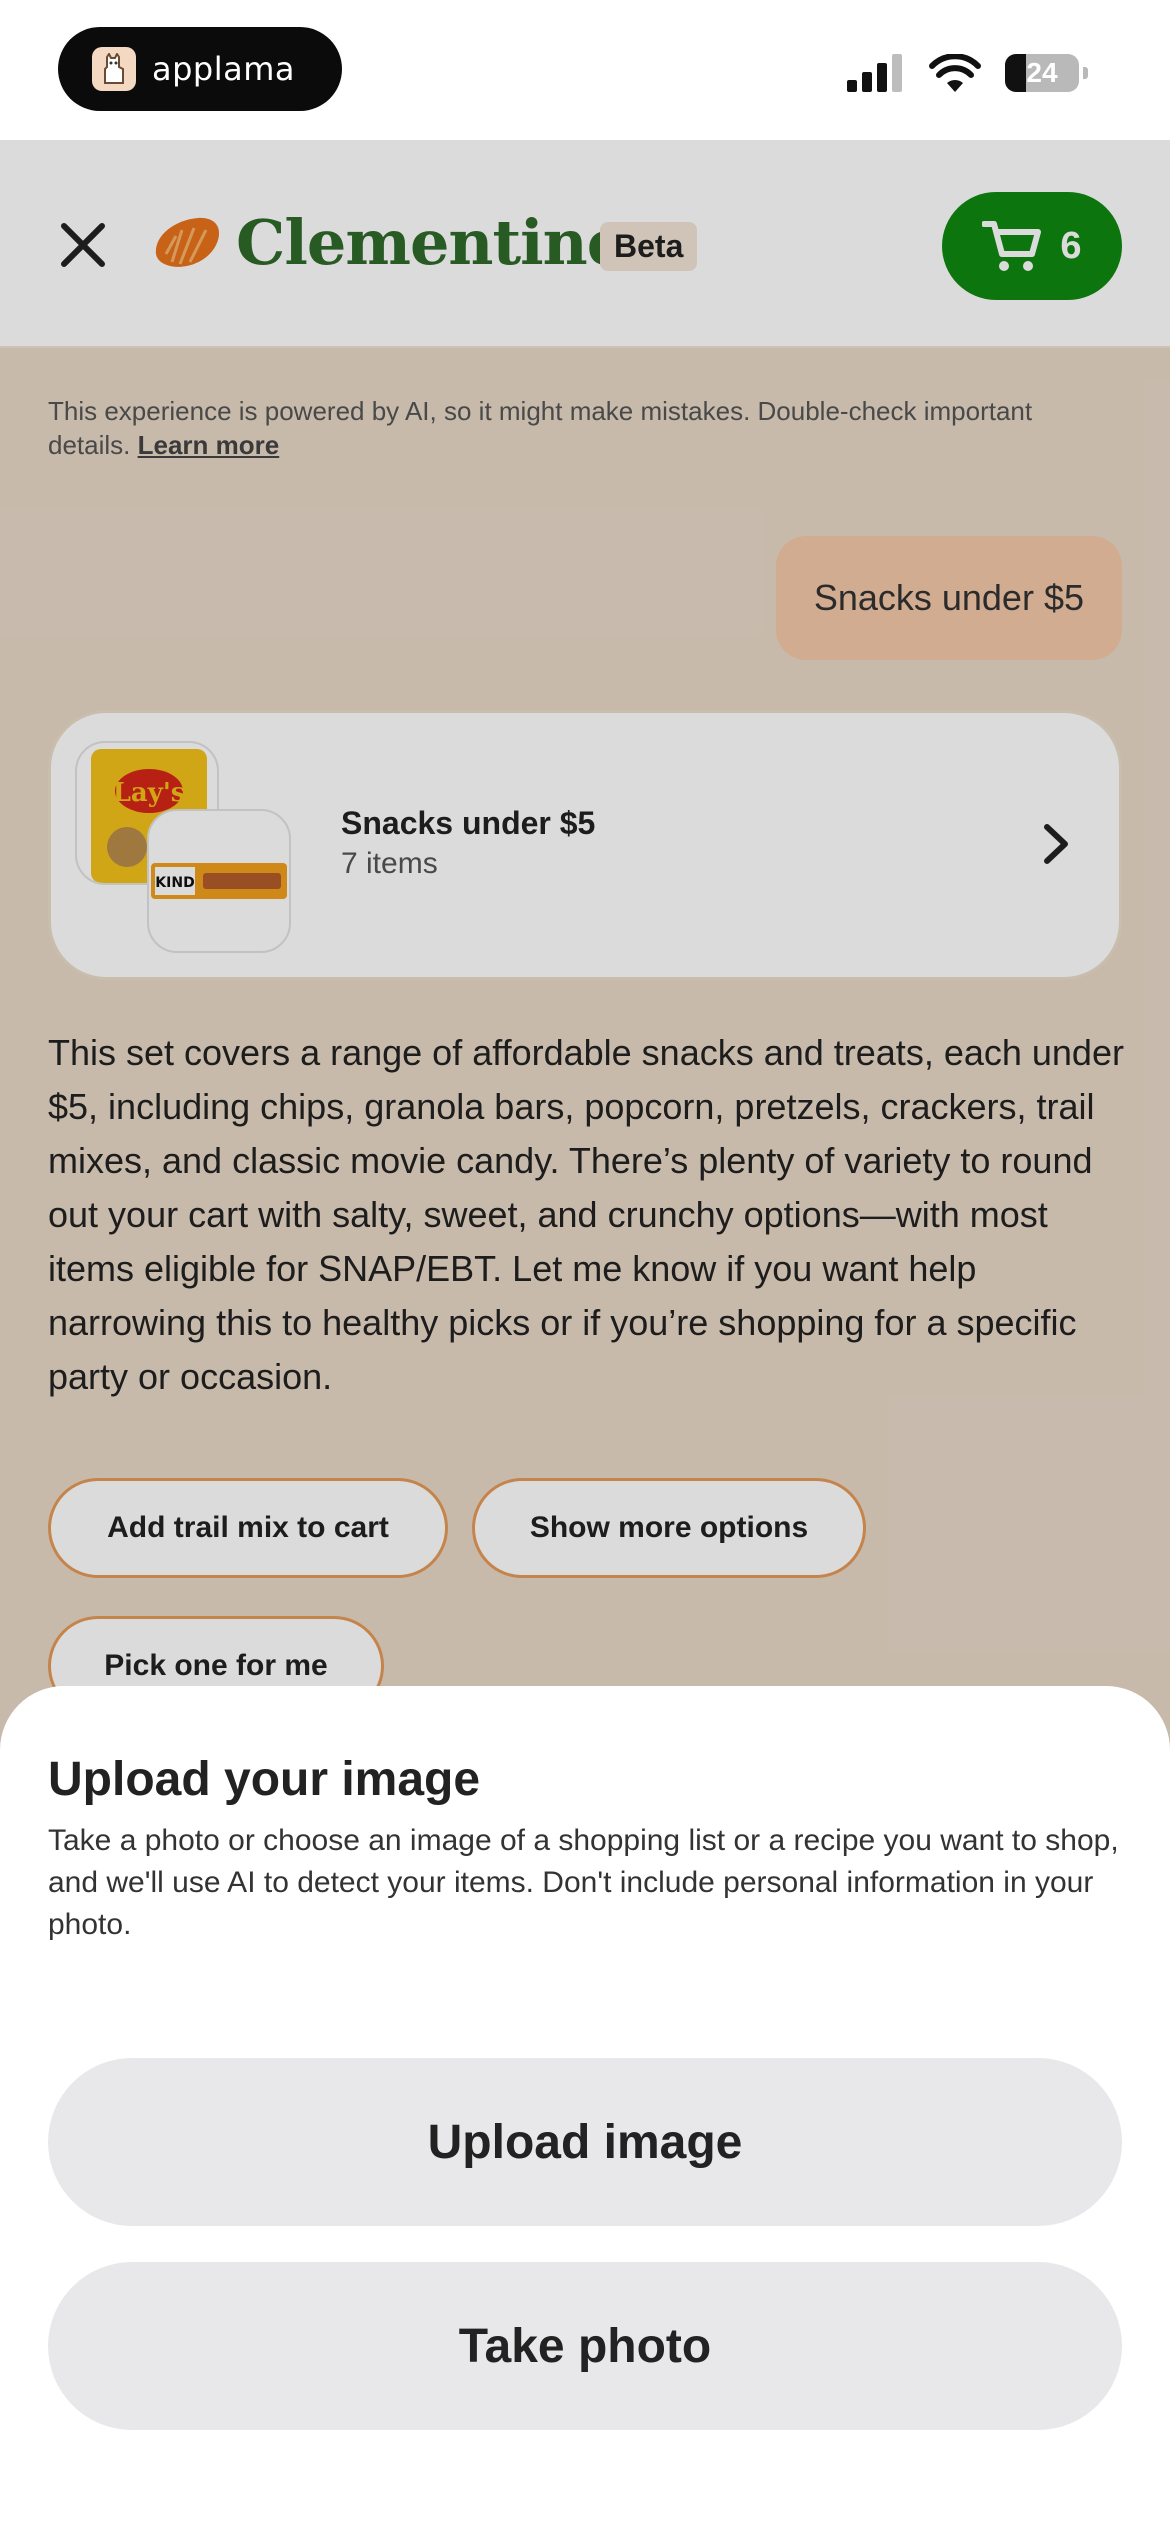 The width and height of the screenshot is (1170, 2532). I want to click on wifi-icon, so click(955, 73).